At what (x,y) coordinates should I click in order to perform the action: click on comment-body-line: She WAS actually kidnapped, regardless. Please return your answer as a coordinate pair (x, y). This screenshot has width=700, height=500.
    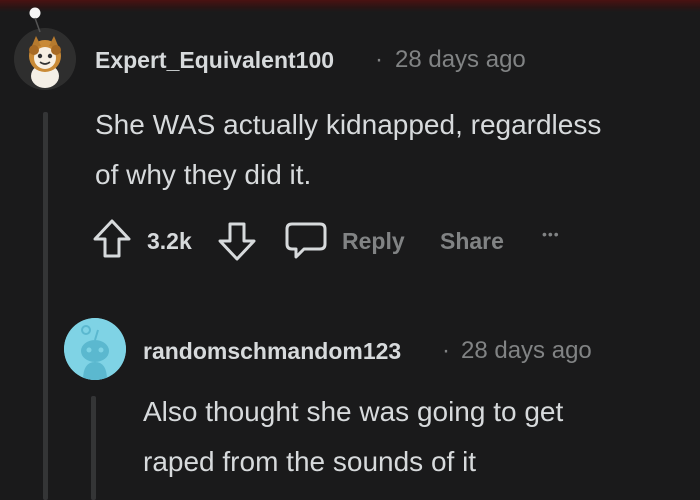
    Looking at the image, I should click on (348, 124).